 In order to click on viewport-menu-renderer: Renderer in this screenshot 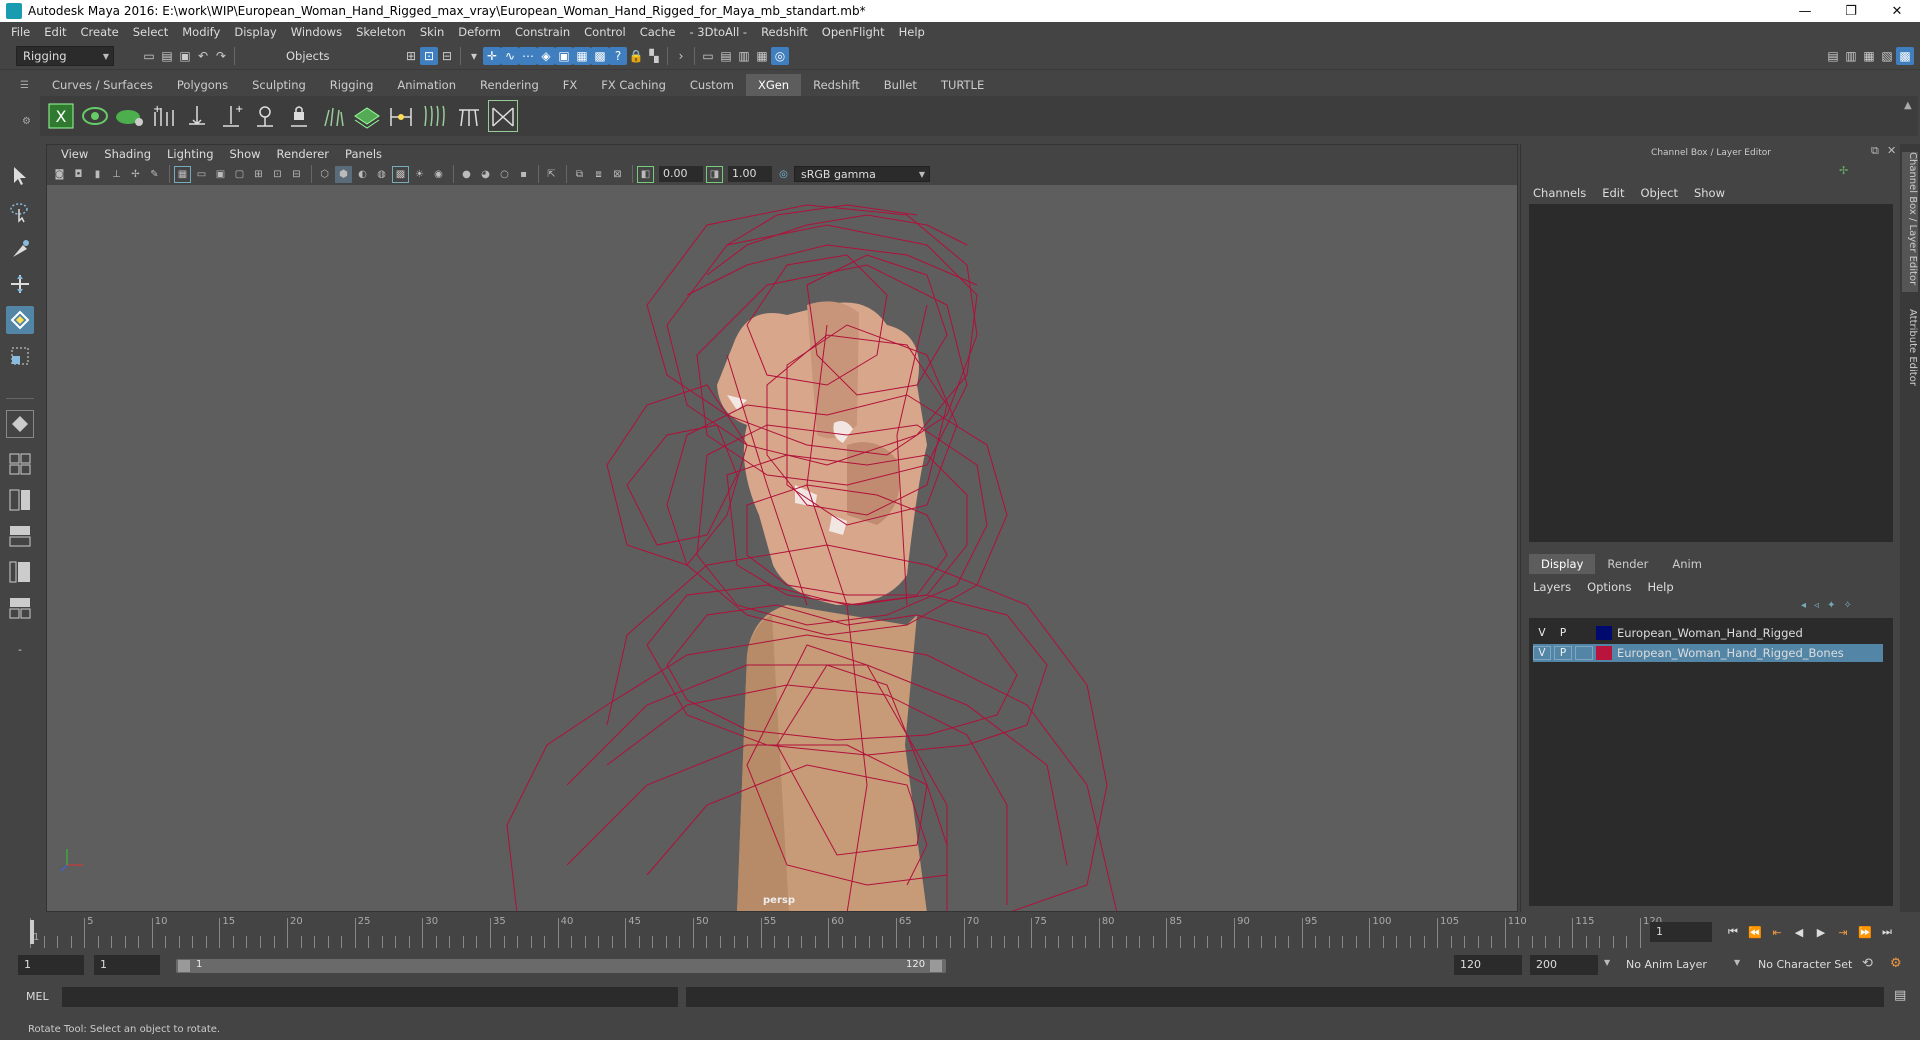, I will do `click(303, 154)`.